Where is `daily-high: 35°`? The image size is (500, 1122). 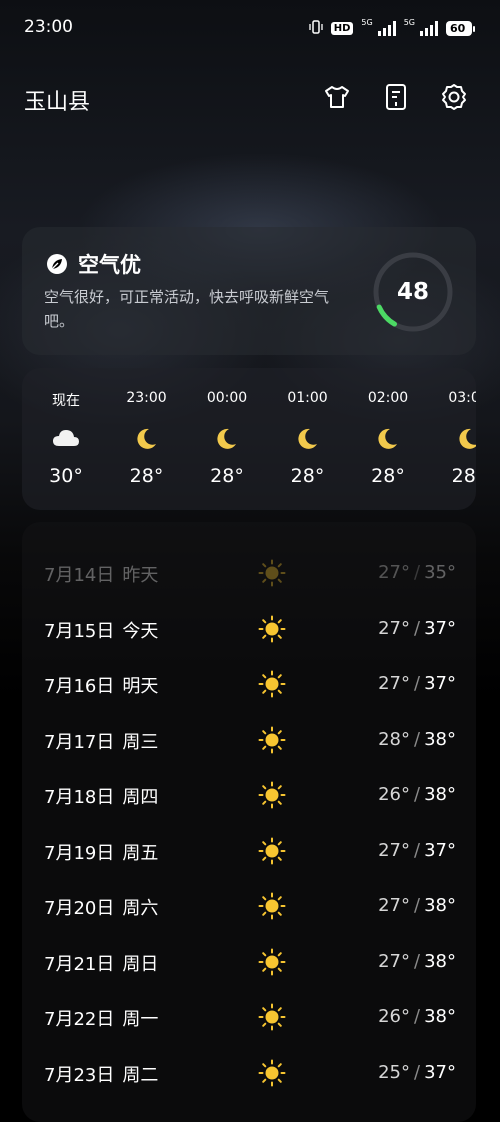
daily-high: 35° is located at coordinates (440, 572).